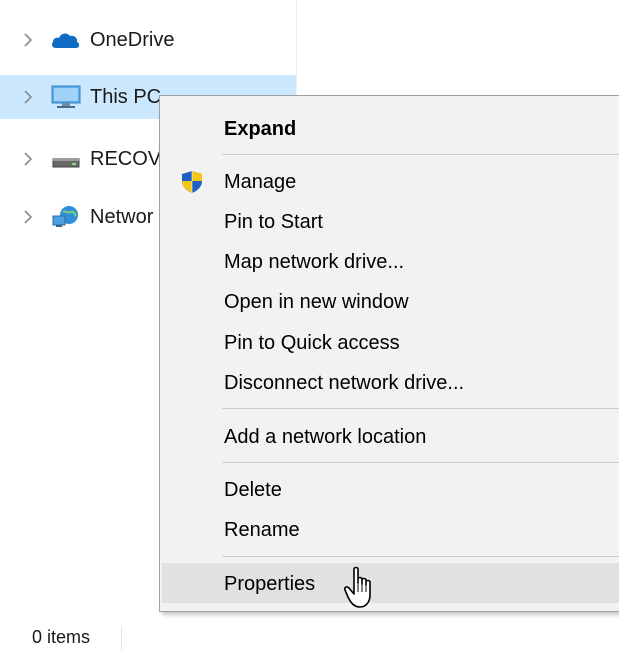 The image size is (619, 657). Describe the element at coordinates (126, 97) in the screenshot. I see `nav-item-label: This PC` at that location.